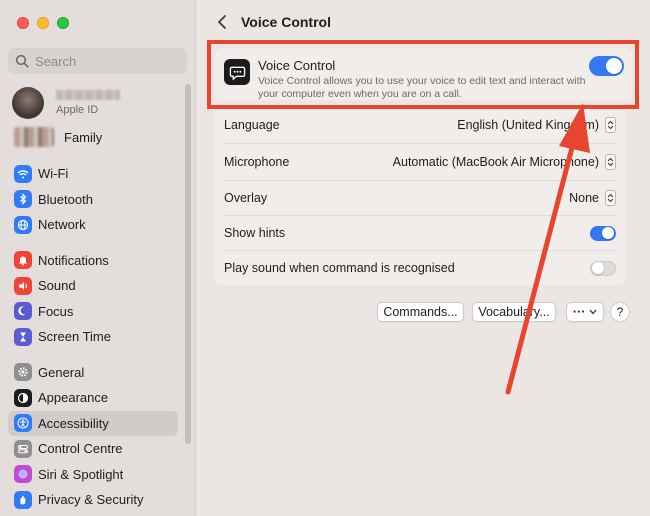 Image resolution: width=650 pixels, height=516 pixels. Describe the element at coordinates (81, 474) in the screenshot. I see `sidebar-item-label: Siri & Spotlight` at that location.